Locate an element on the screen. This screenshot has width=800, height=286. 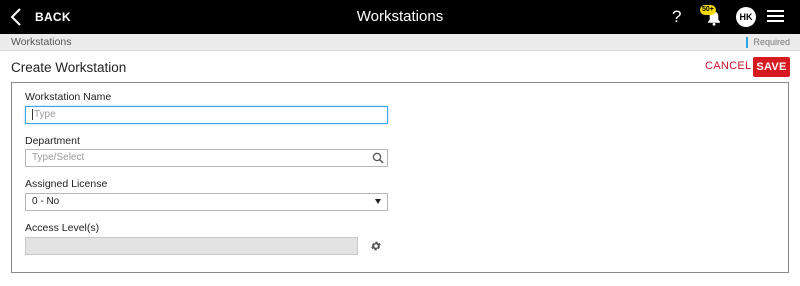
back-button: BACK is located at coordinates (40, 17).